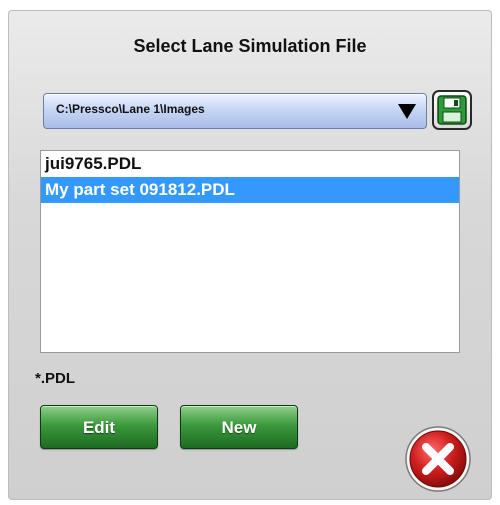 The image size is (500, 505). I want to click on dialog-title: Select Lane Simulation File, so click(250, 46).